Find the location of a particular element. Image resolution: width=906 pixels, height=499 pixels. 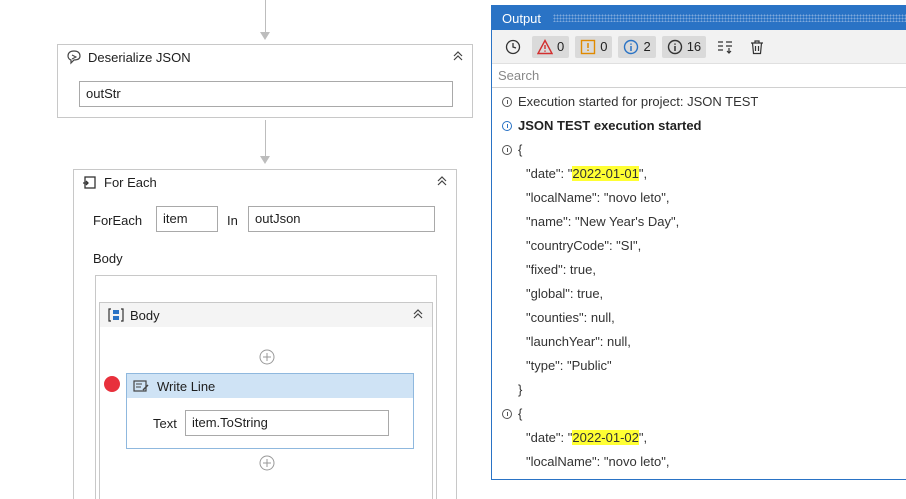

clear-output-button is located at coordinates (757, 47).